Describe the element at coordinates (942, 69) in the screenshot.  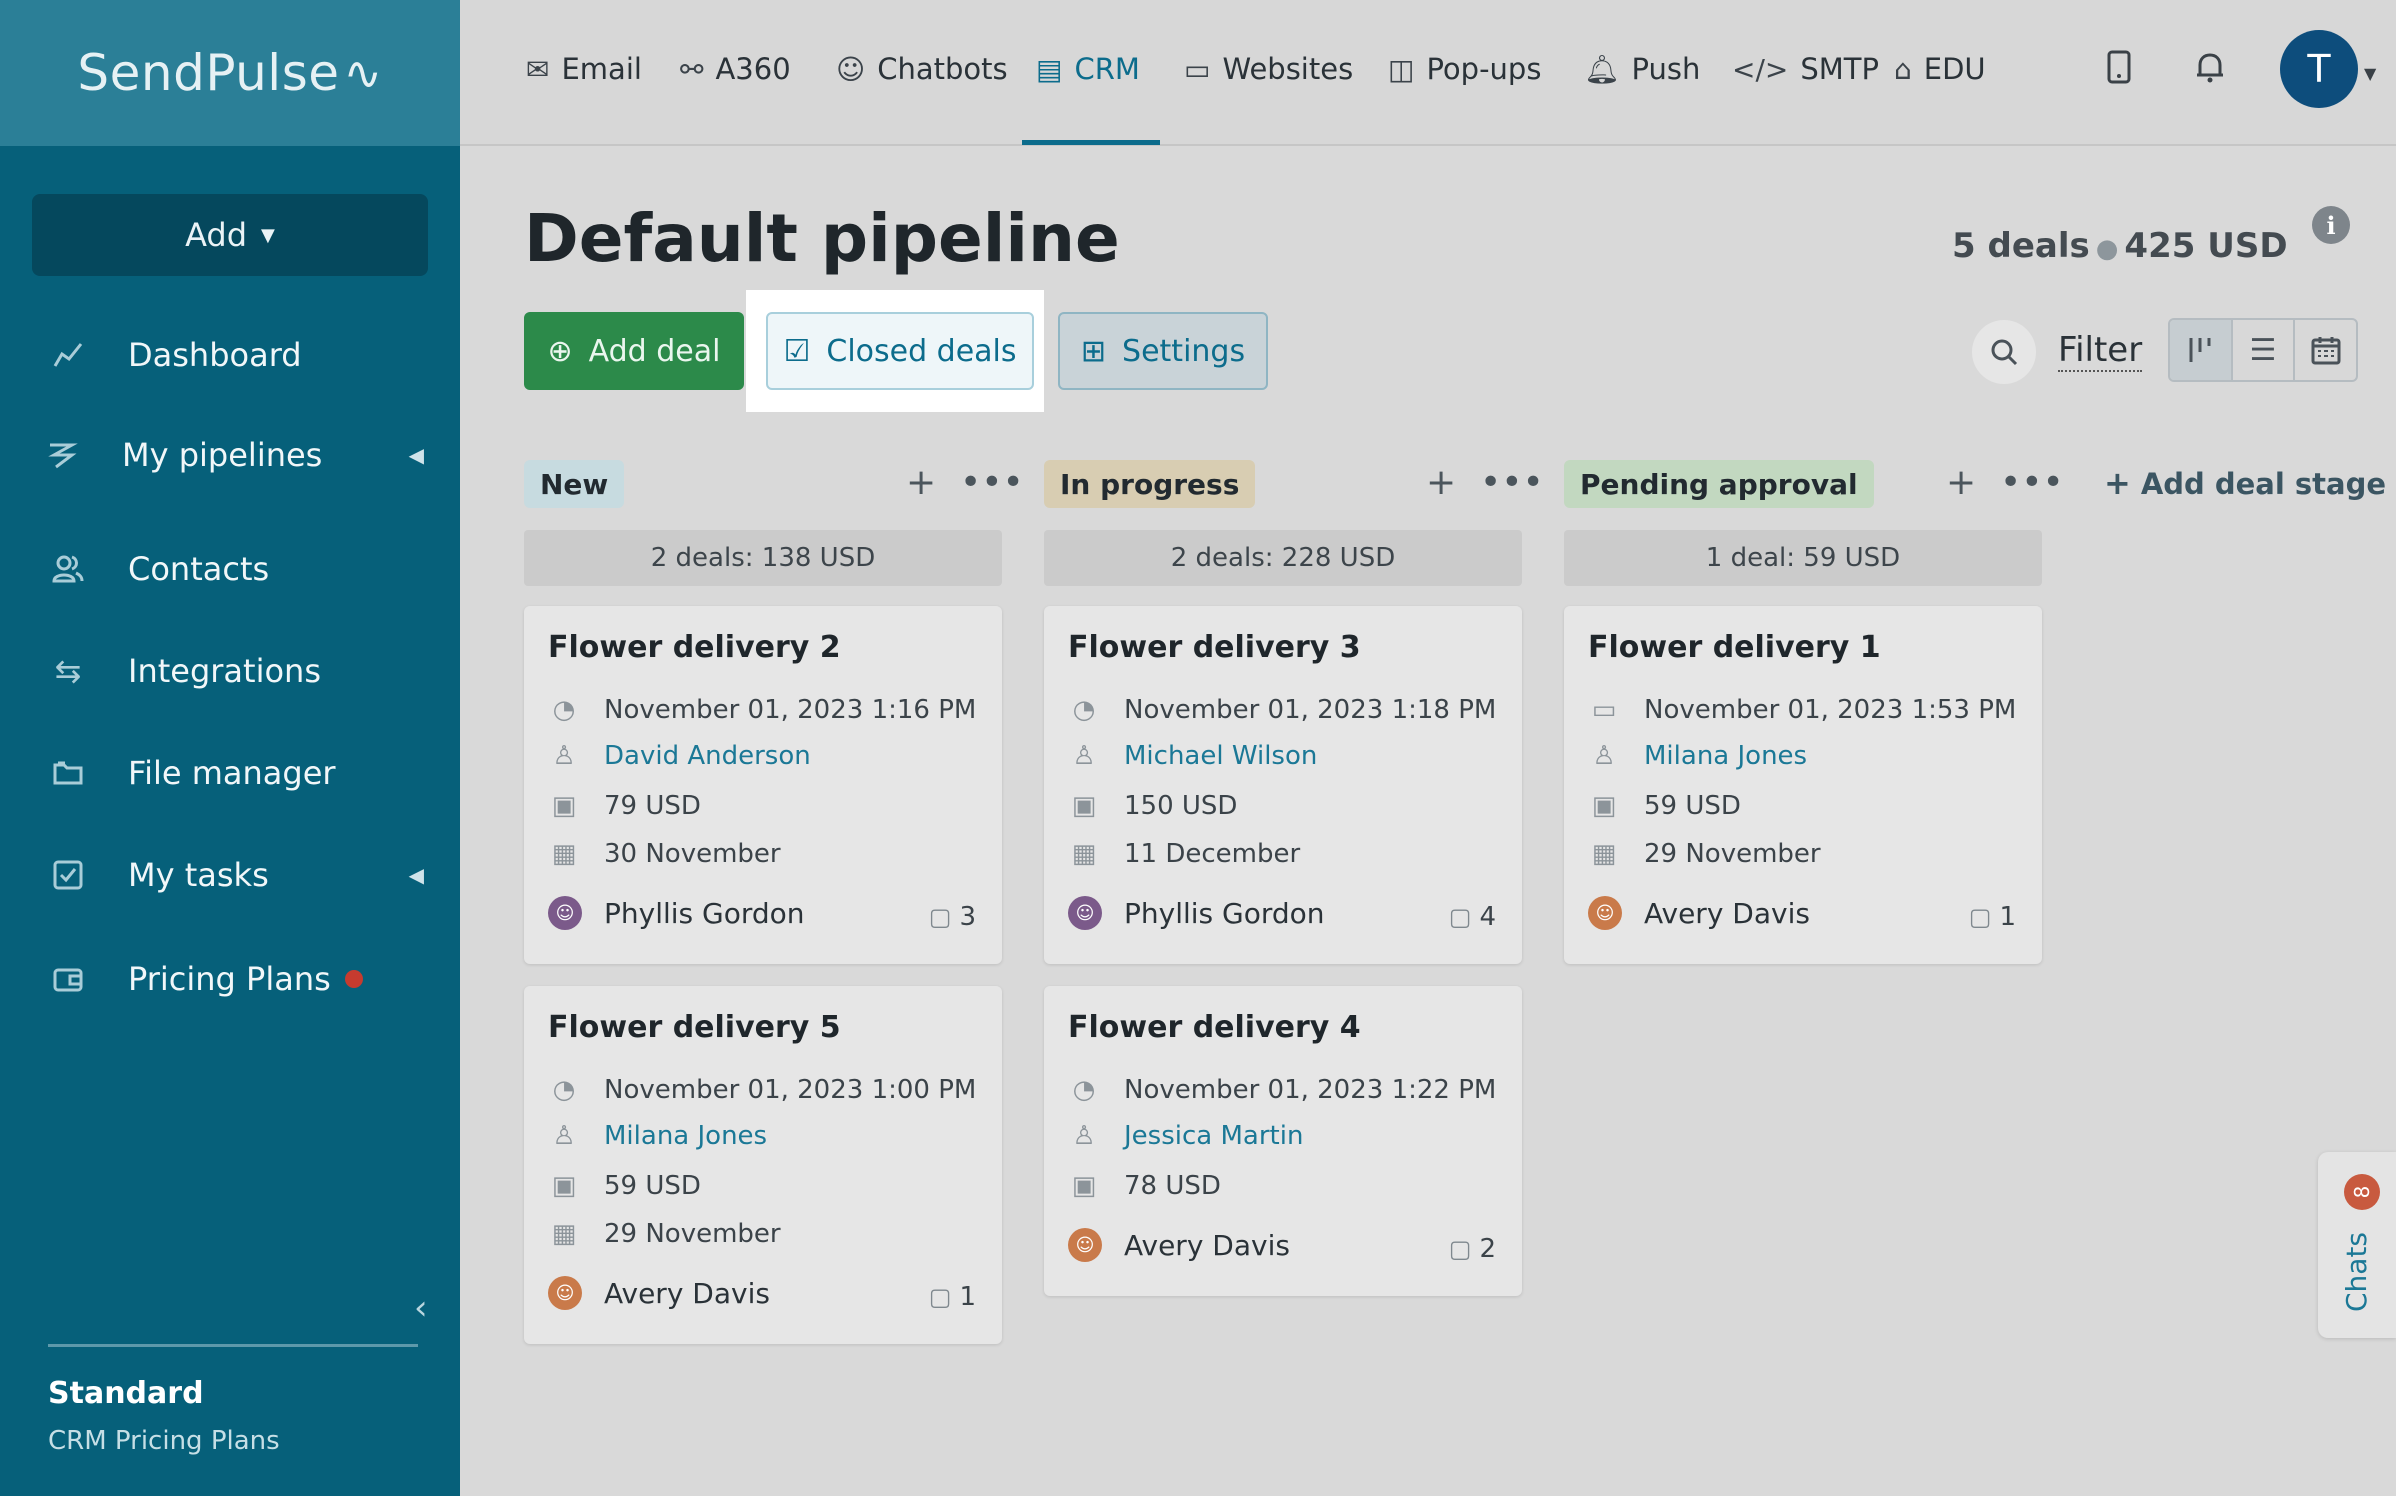
I see `topnav-label: Chatbots` at that location.